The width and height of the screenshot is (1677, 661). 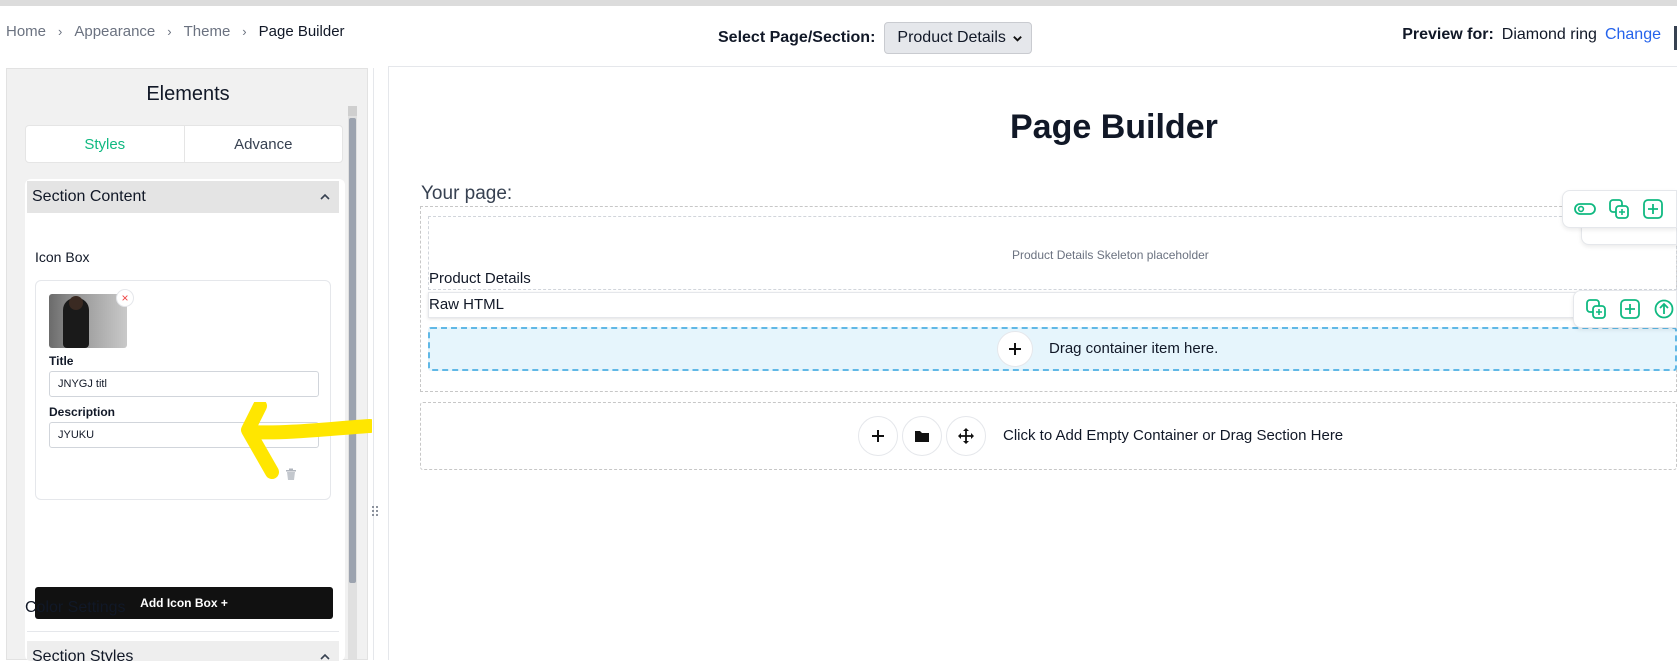 I want to click on description-label: Description, so click(x=82, y=412).